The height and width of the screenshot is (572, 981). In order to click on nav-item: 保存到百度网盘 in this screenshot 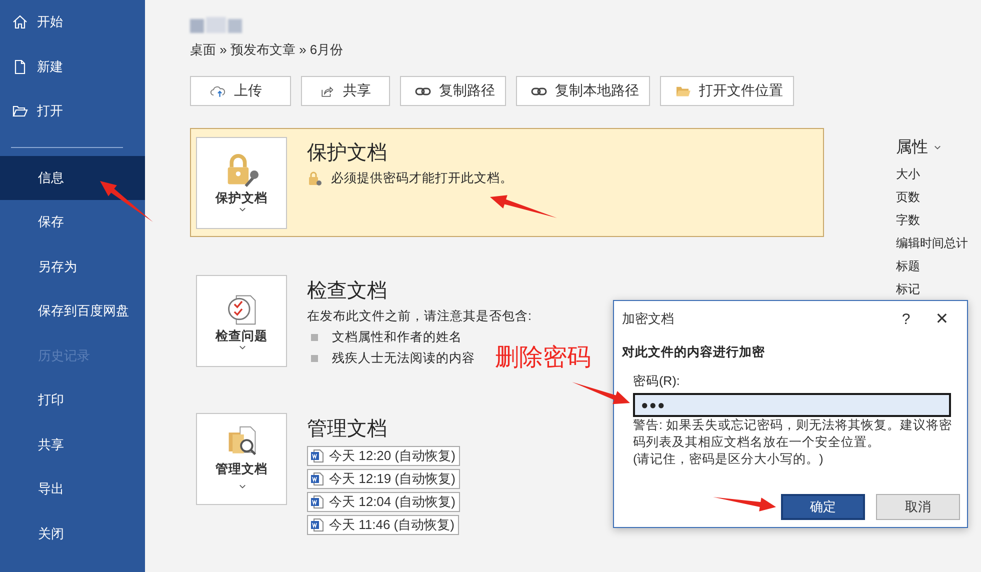, I will do `click(72, 311)`.